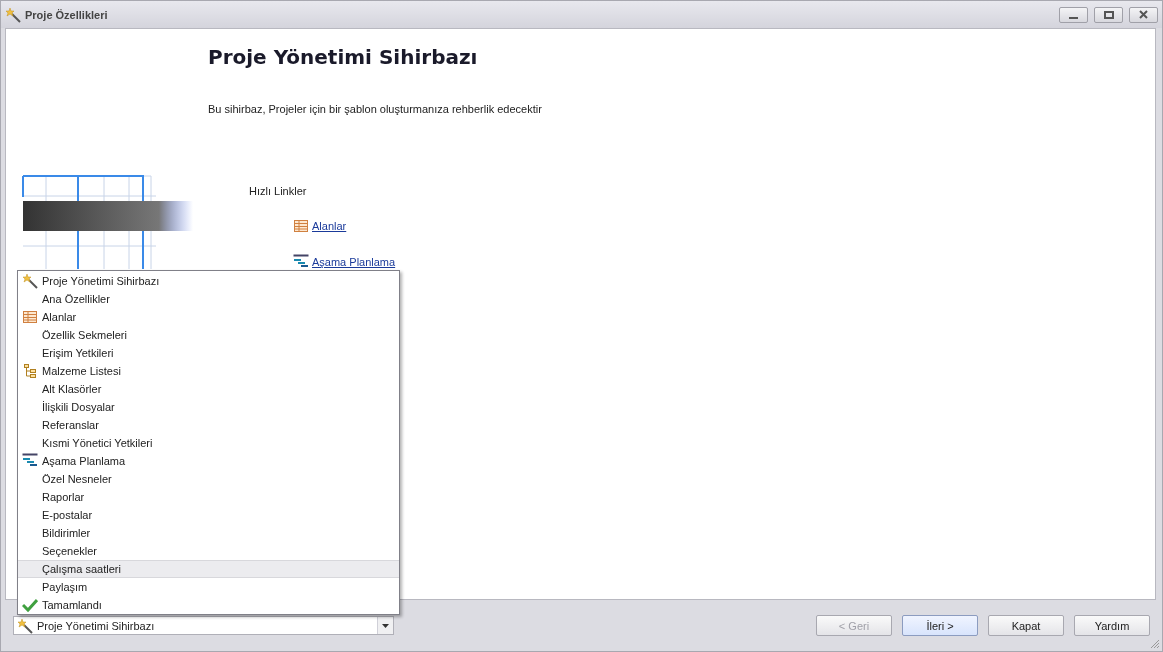 This screenshot has height=652, width=1163. Describe the element at coordinates (208, 497) in the screenshot. I see `step-list-item: Raporlar` at that location.